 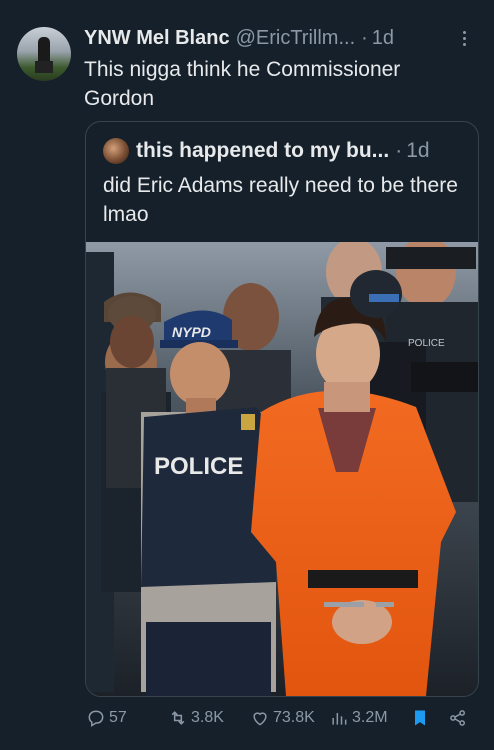 I want to click on tweet-text: This nigga think he Commissioner Gordon, so click(x=242, y=84).